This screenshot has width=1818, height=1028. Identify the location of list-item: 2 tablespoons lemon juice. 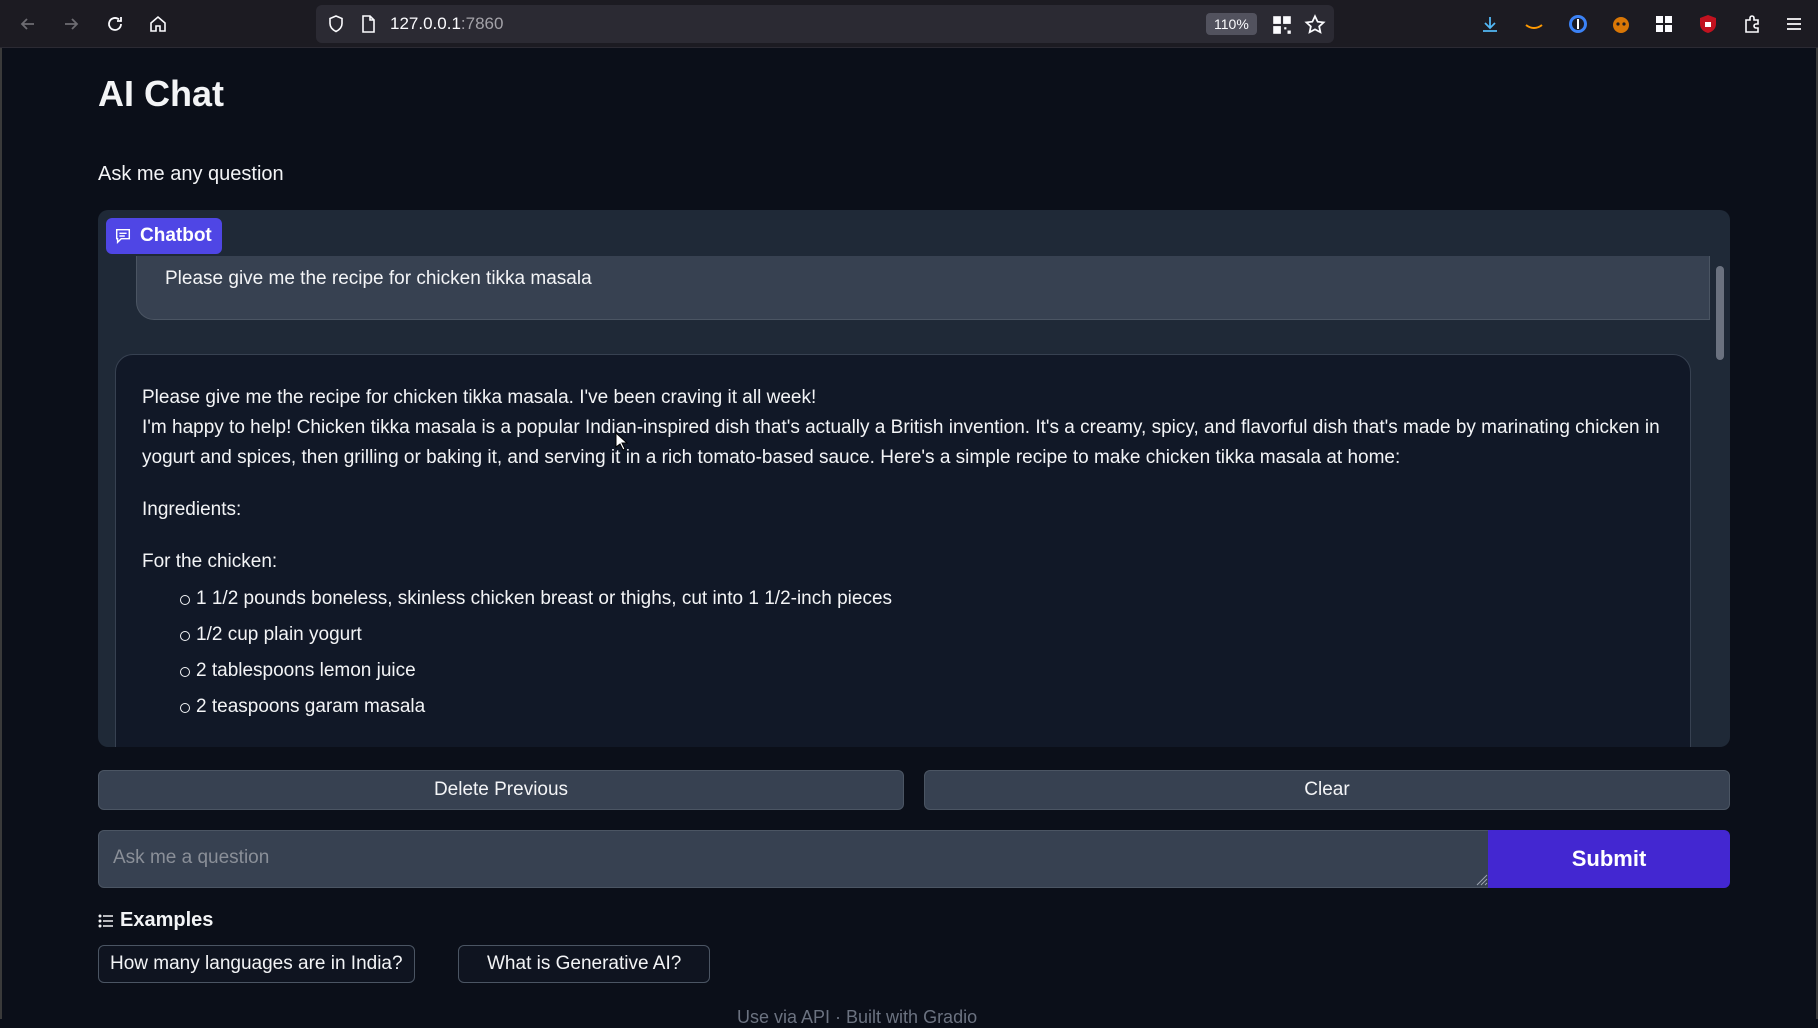
(922, 671).